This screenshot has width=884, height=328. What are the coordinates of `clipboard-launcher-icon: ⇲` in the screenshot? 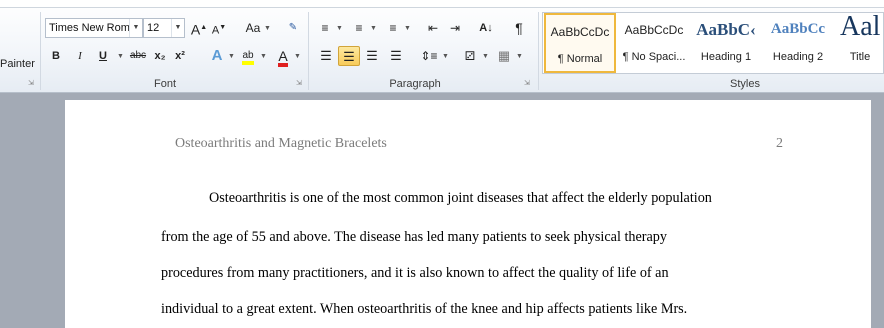 It's located at (32, 84).